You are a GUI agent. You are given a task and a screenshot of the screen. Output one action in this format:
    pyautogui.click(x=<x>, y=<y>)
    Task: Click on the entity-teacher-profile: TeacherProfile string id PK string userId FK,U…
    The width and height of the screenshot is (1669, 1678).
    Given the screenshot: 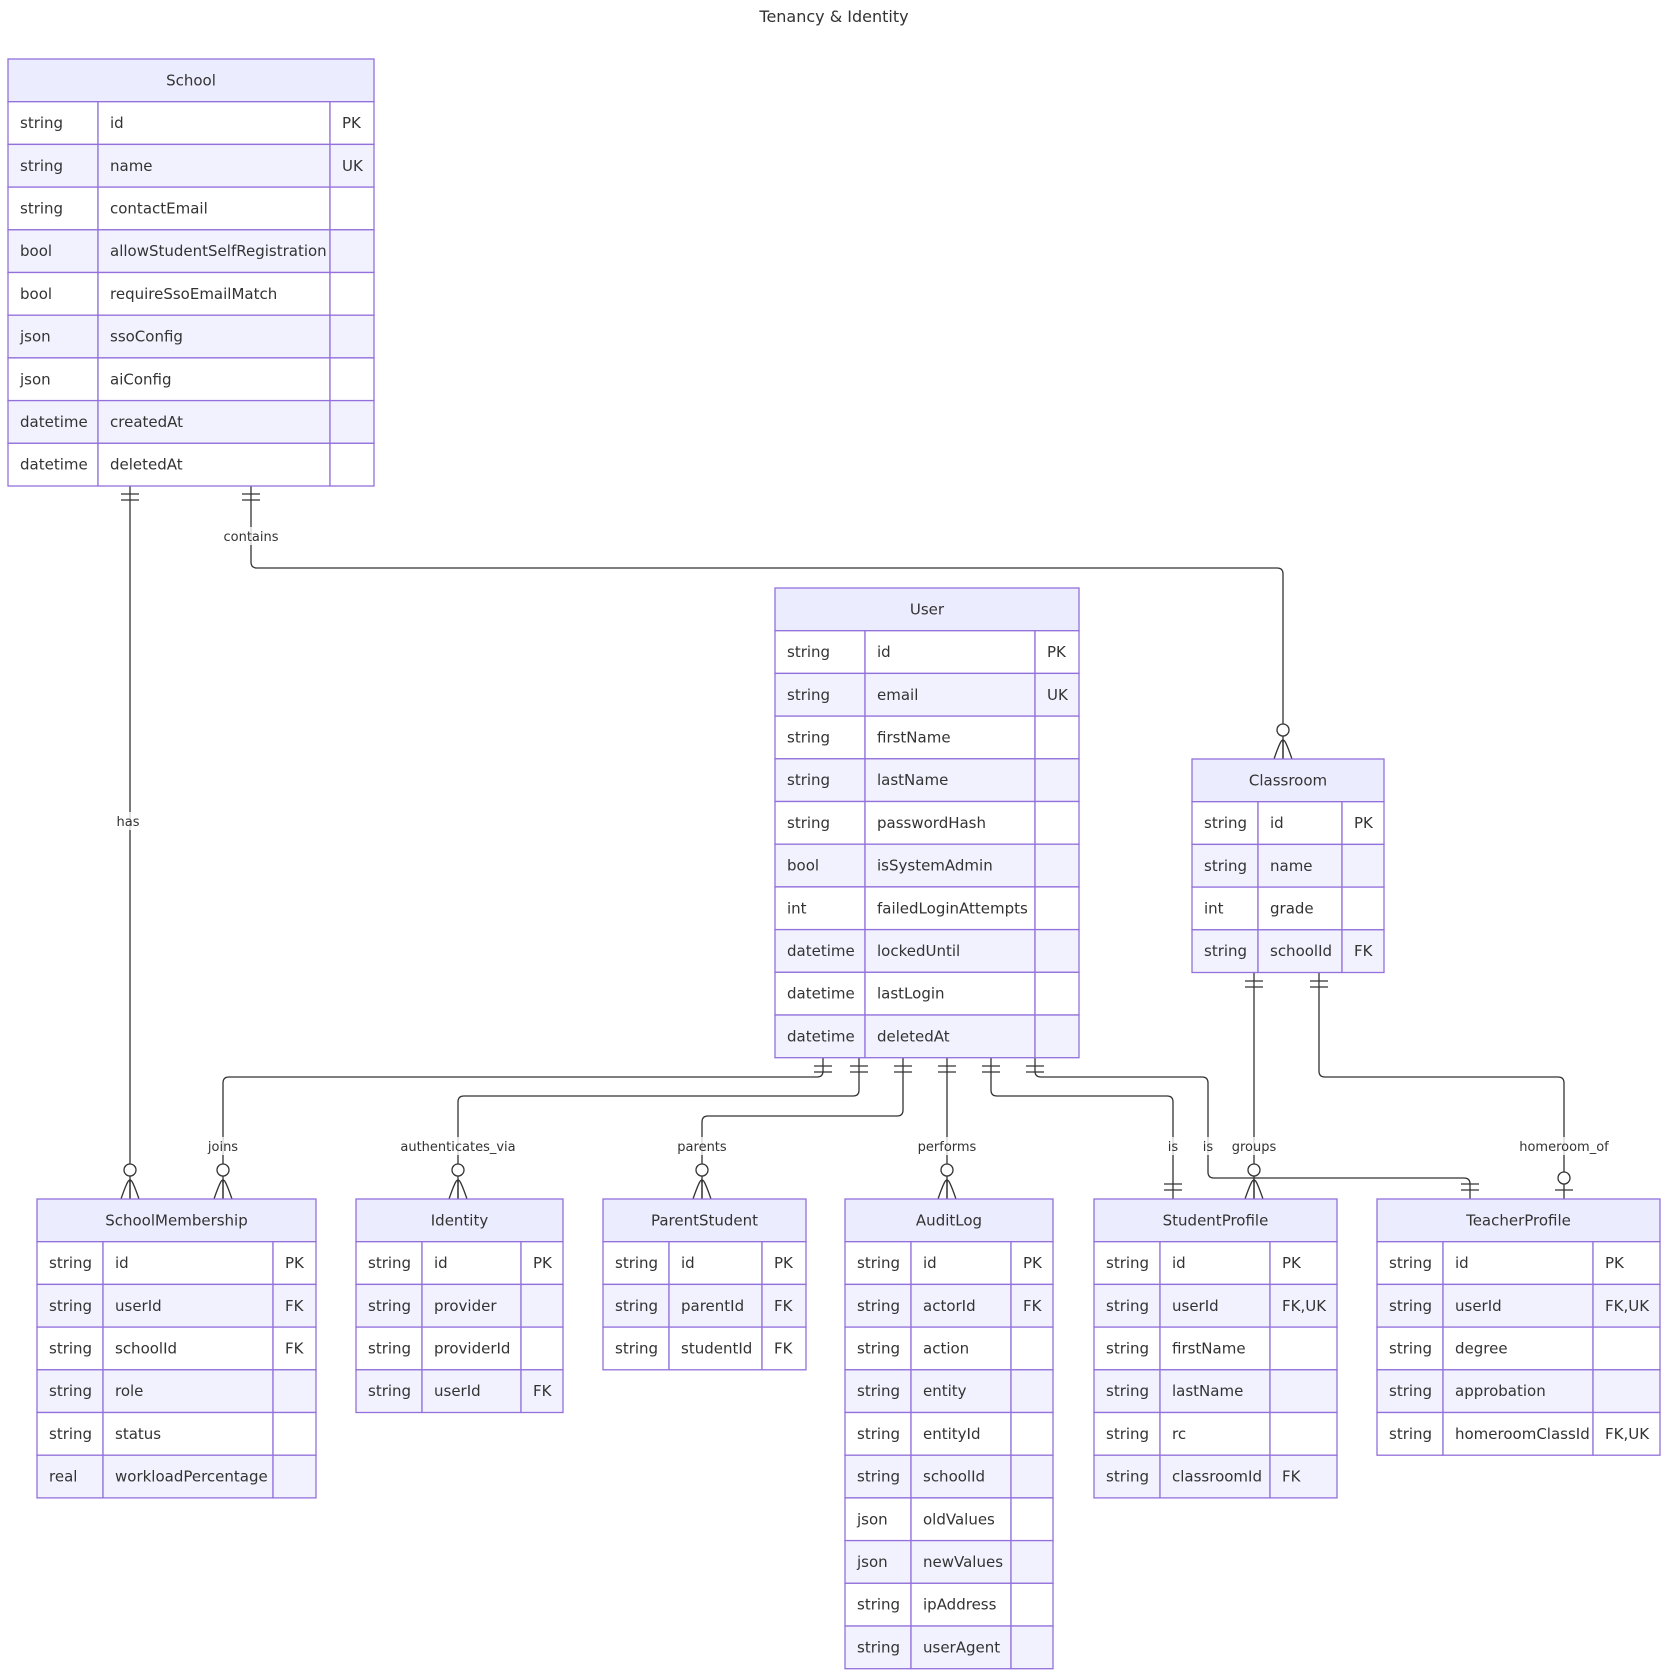 What is the action you would take?
    pyautogui.click(x=1518, y=1327)
    